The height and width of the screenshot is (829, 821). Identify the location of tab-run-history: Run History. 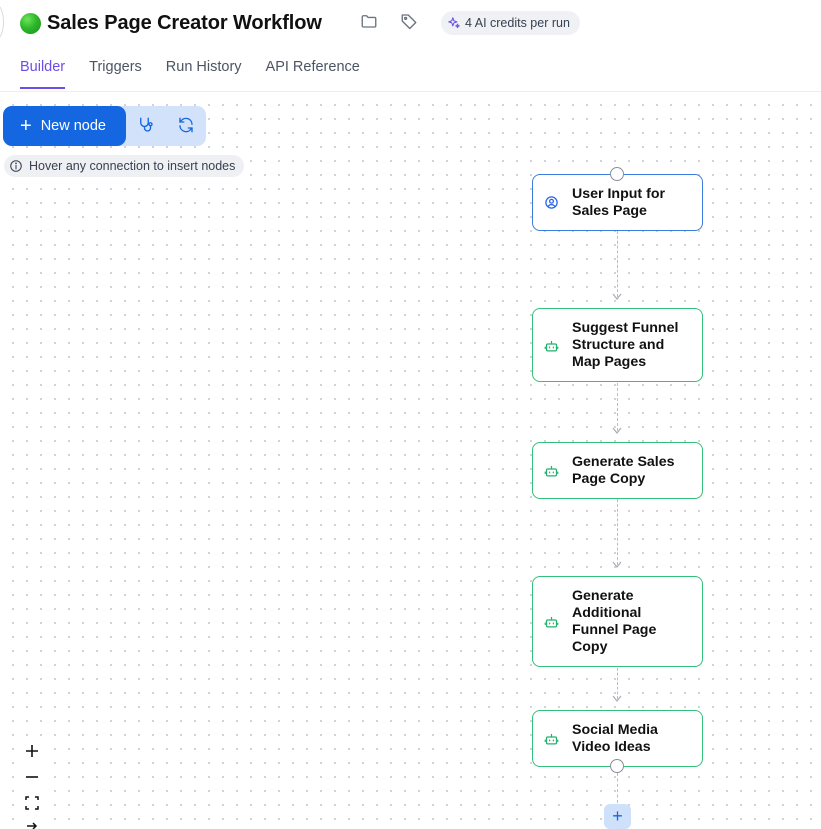
(204, 68).